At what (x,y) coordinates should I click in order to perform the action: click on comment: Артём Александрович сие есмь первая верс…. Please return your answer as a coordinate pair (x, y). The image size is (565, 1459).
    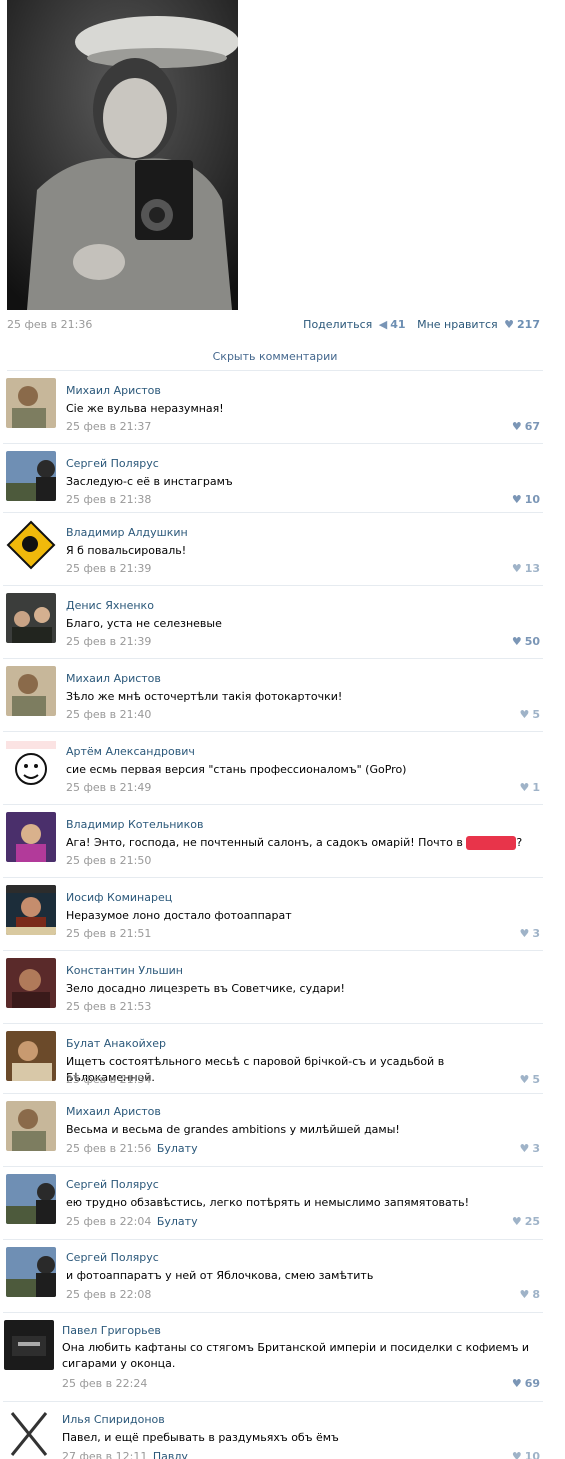
    Looking at the image, I should click on (272, 768).